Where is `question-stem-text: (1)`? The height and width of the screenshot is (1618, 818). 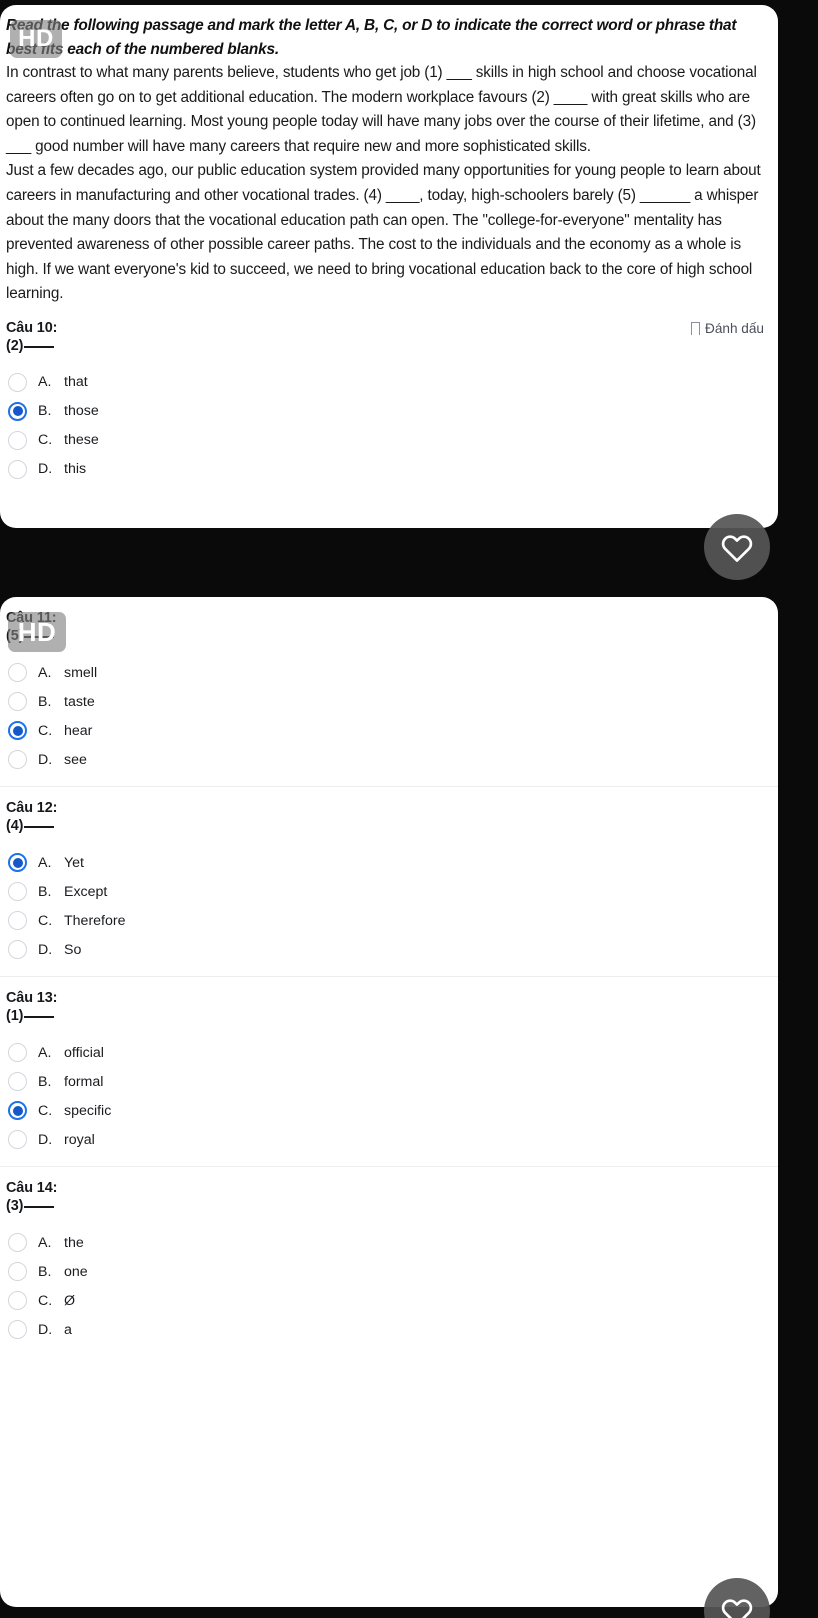
question-stem-text: (1) is located at coordinates (15, 1016).